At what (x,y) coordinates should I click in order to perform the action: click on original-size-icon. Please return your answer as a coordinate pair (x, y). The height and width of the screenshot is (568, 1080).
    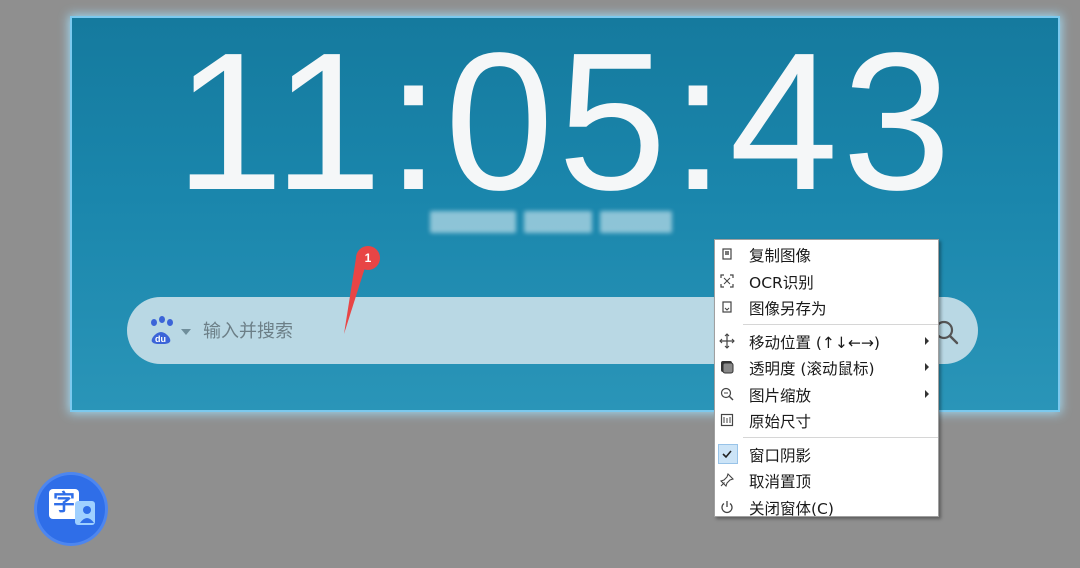
    Looking at the image, I should click on (727, 420).